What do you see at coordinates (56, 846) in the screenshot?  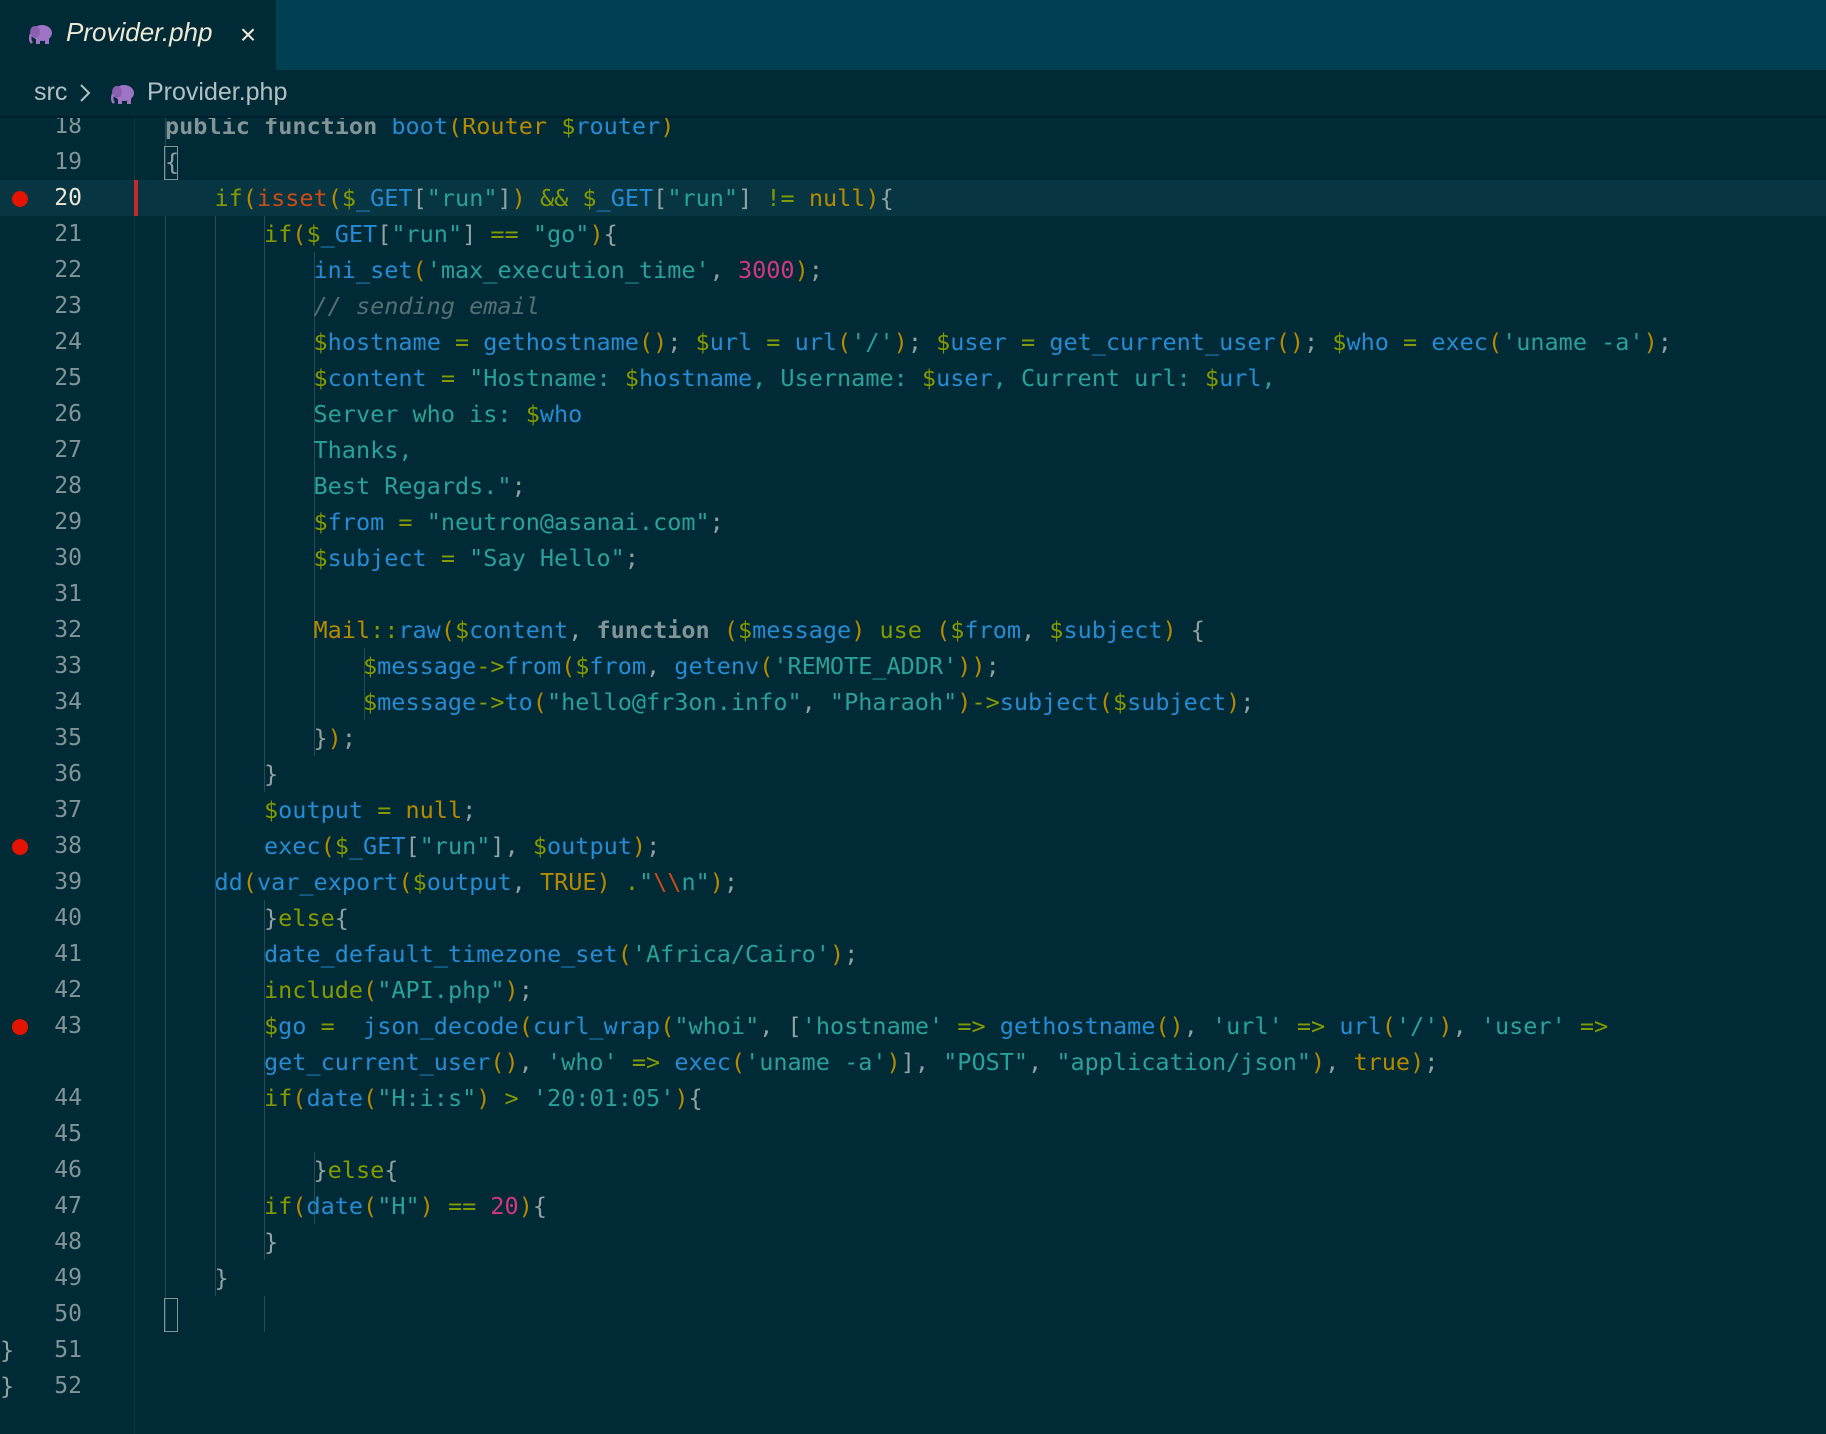 I see `line-number: 38` at bounding box center [56, 846].